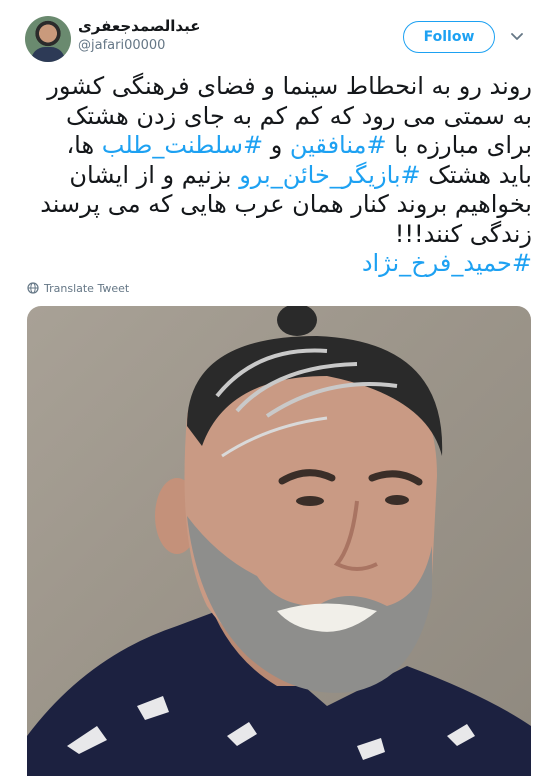 This screenshot has height=776, width=559. What do you see at coordinates (87, 288) in the screenshot?
I see `translate-label: Translate Tweet` at bounding box center [87, 288].